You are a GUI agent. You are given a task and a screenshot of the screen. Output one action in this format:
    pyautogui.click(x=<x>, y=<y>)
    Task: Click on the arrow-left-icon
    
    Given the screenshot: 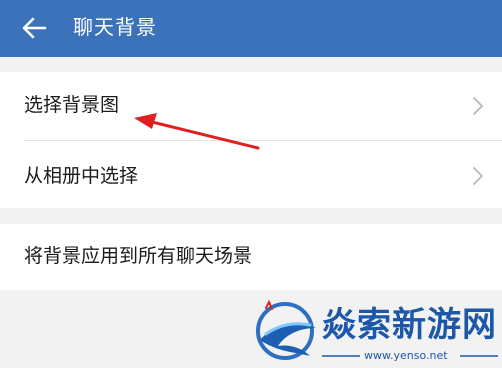 What is the action you would take?
    pyautogui.click(x=34, y=28)
    